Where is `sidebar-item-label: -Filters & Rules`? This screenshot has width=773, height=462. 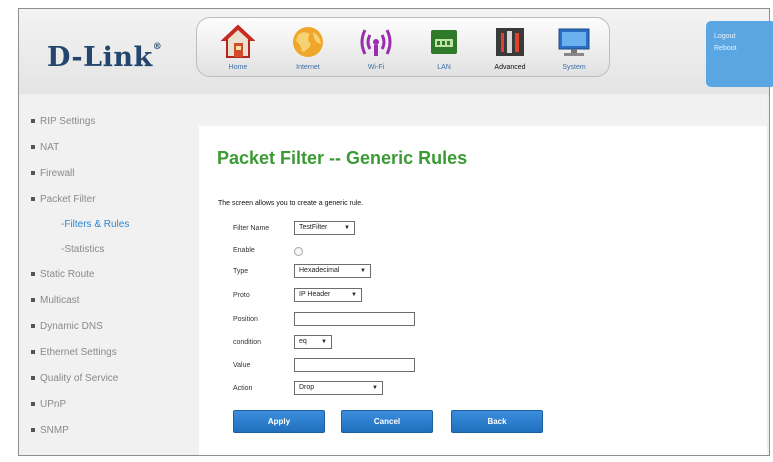 sidebar-item-label: -Filters & Rules is located at coordinates (95, 224).